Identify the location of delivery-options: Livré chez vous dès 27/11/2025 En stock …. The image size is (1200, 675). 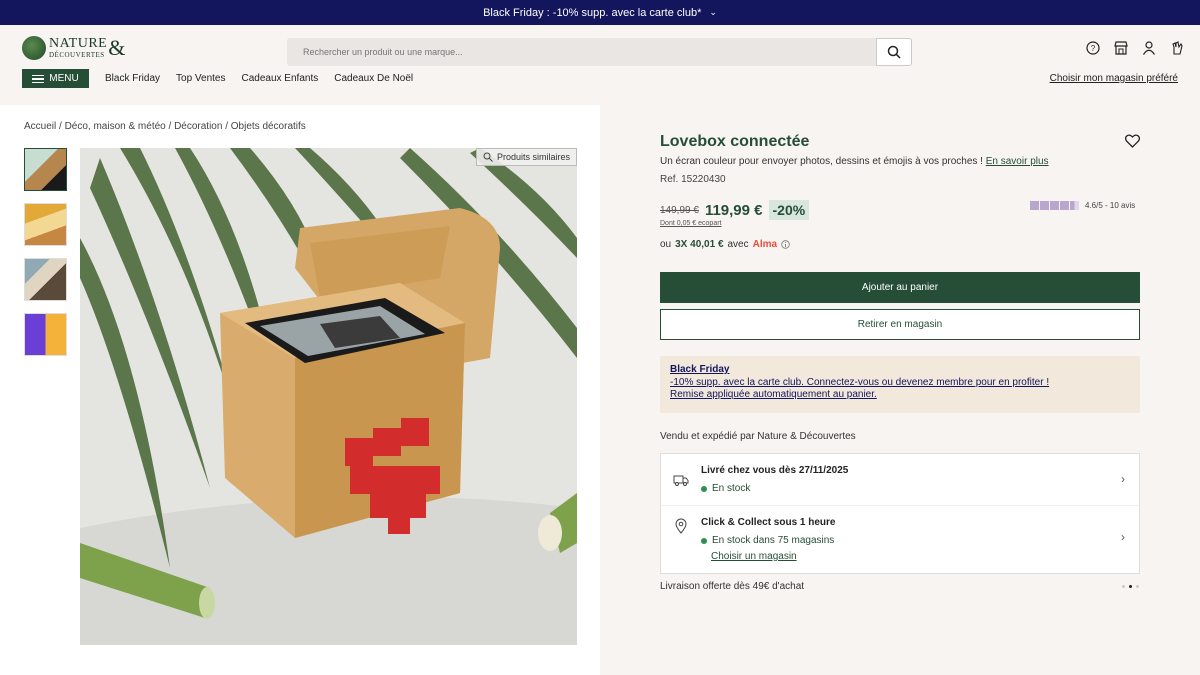
(900, 513).